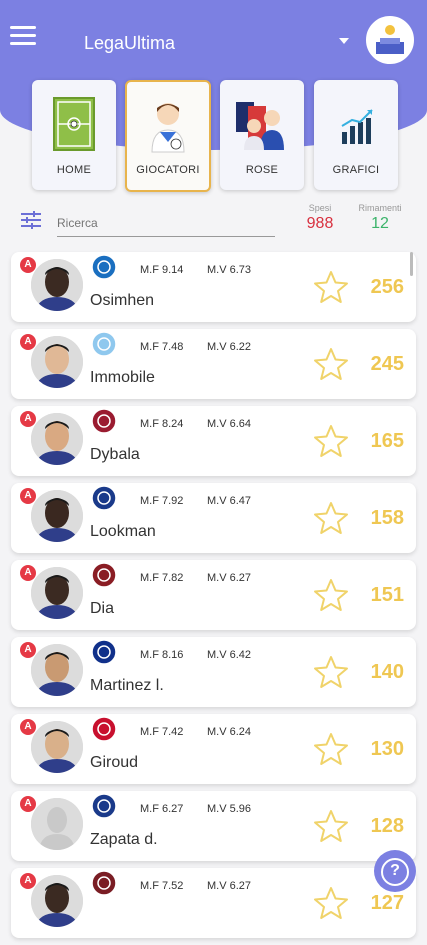 This screenshot has height=945, width=427. I want to click on tab-rose: ROSE, so click(262, 135).